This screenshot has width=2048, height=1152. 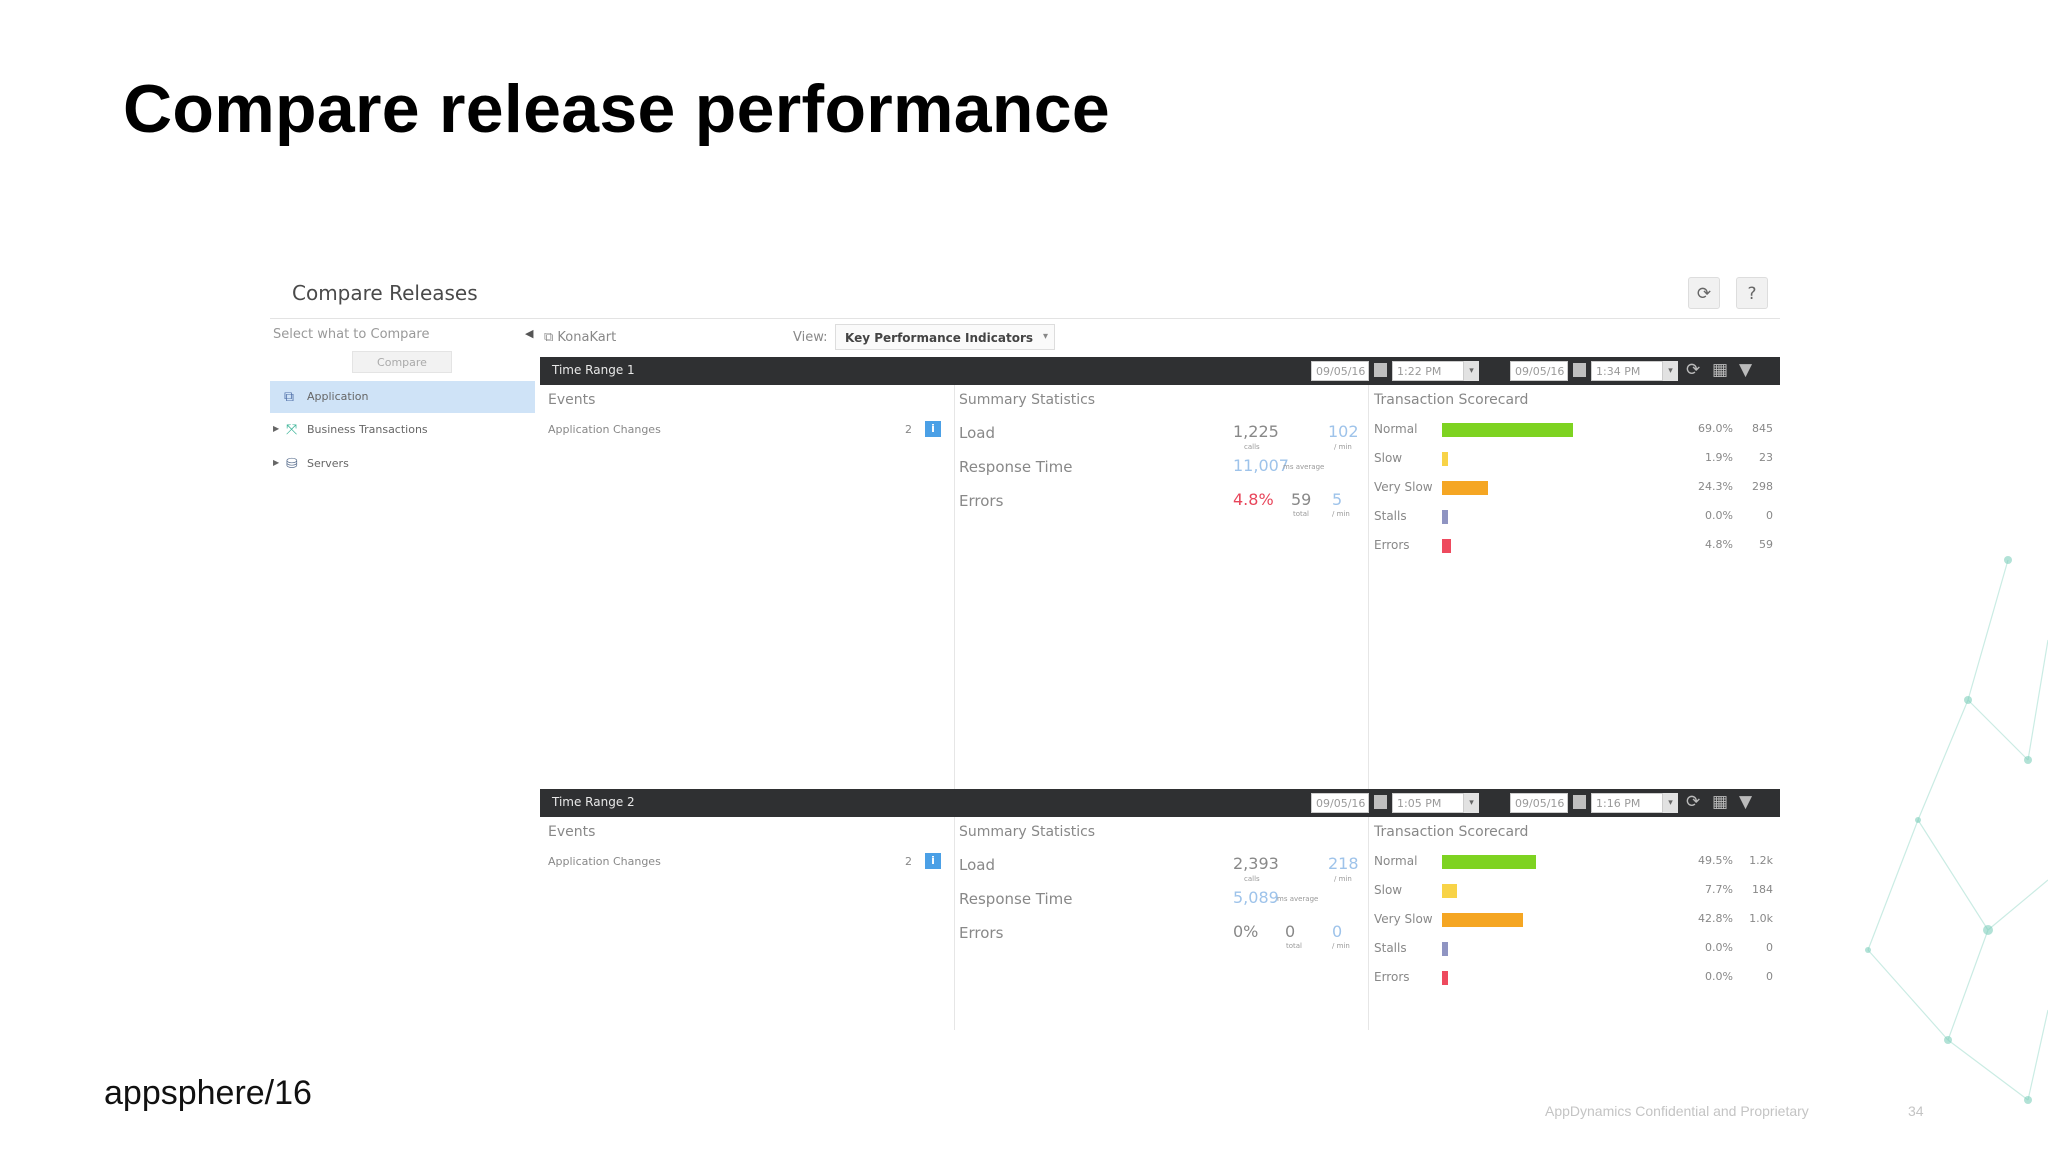 I want to click on end-time-field: 1:34 PM, so click(x=1627, y=371).